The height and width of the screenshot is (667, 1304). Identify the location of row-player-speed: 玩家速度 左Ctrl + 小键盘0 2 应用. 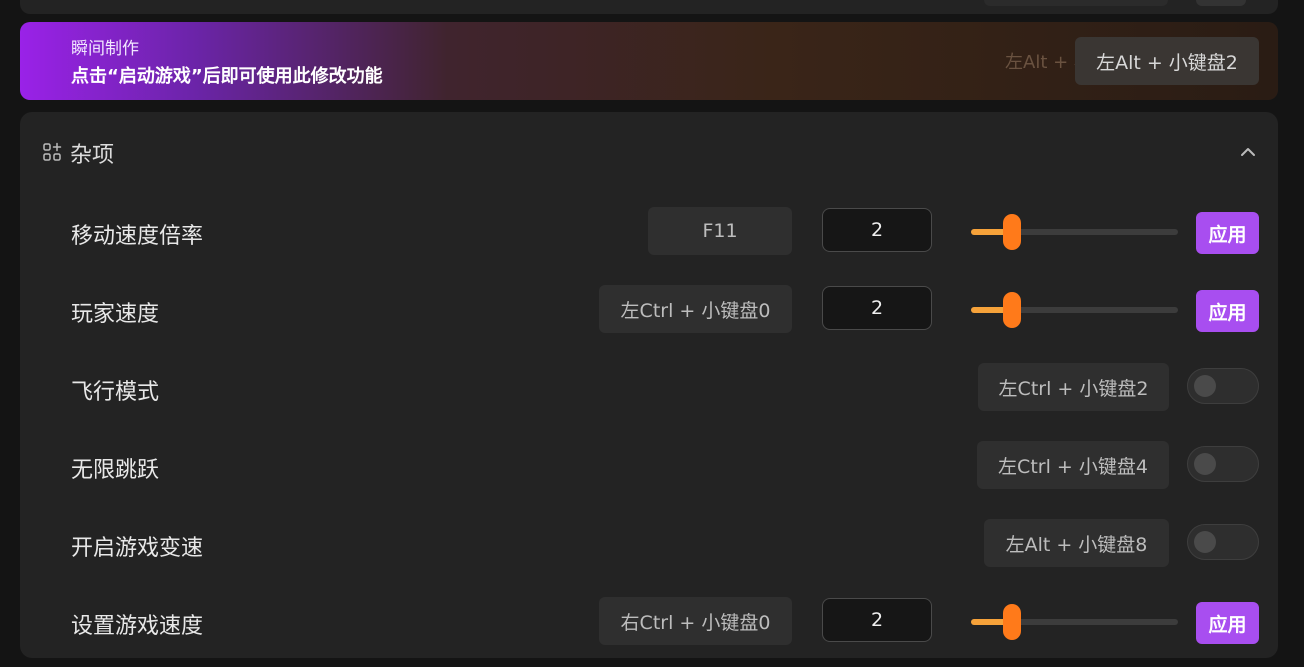
(649, 311).